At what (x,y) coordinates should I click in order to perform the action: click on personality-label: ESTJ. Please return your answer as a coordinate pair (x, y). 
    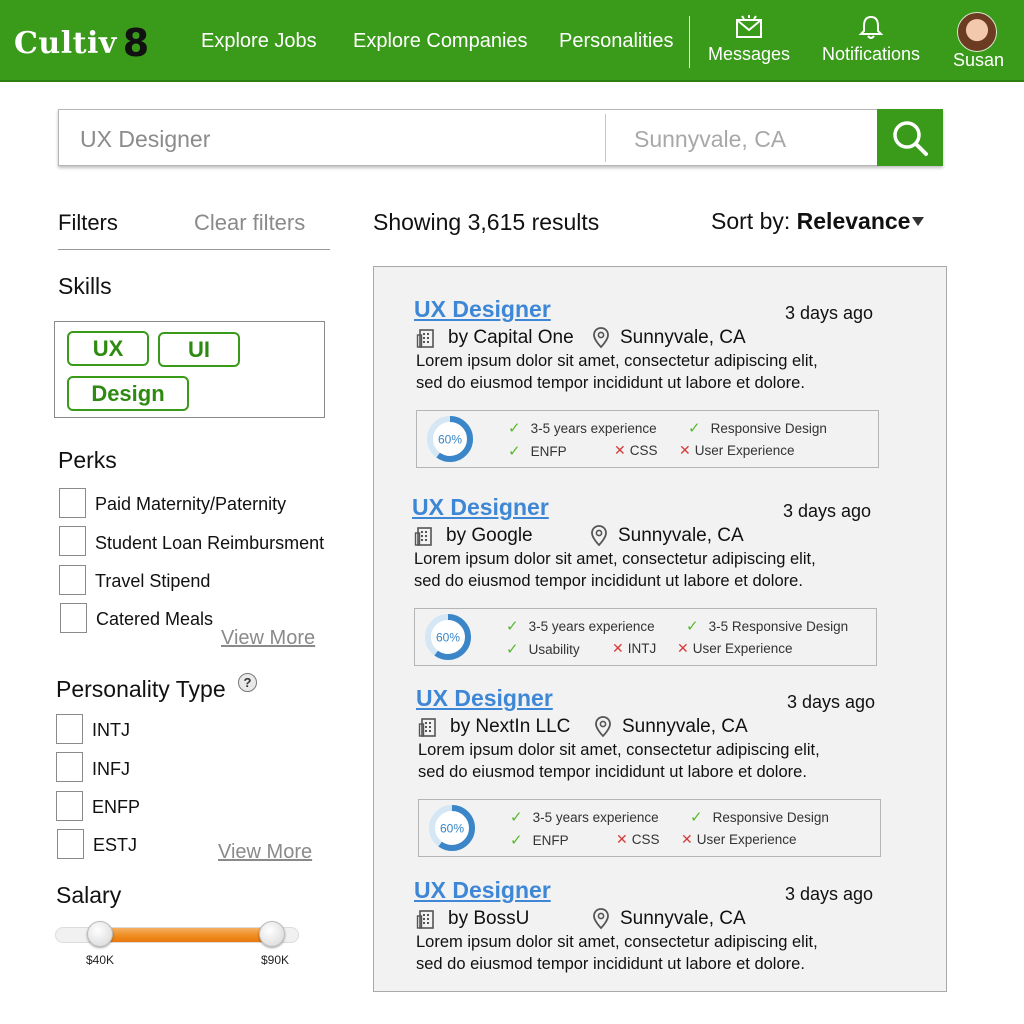
    Looking at the image, I should click on (115, 845).